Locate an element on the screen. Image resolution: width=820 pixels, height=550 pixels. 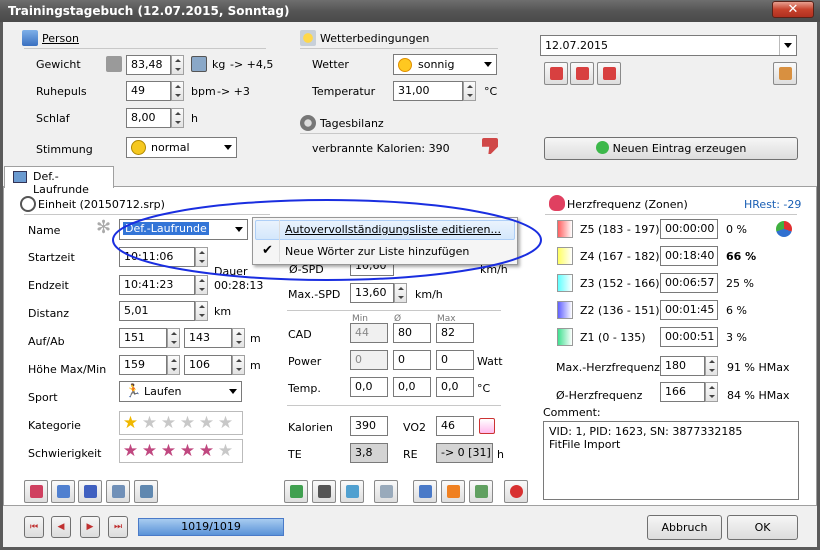
avg-hr-input: 166 is located at coordinates (682, 392).